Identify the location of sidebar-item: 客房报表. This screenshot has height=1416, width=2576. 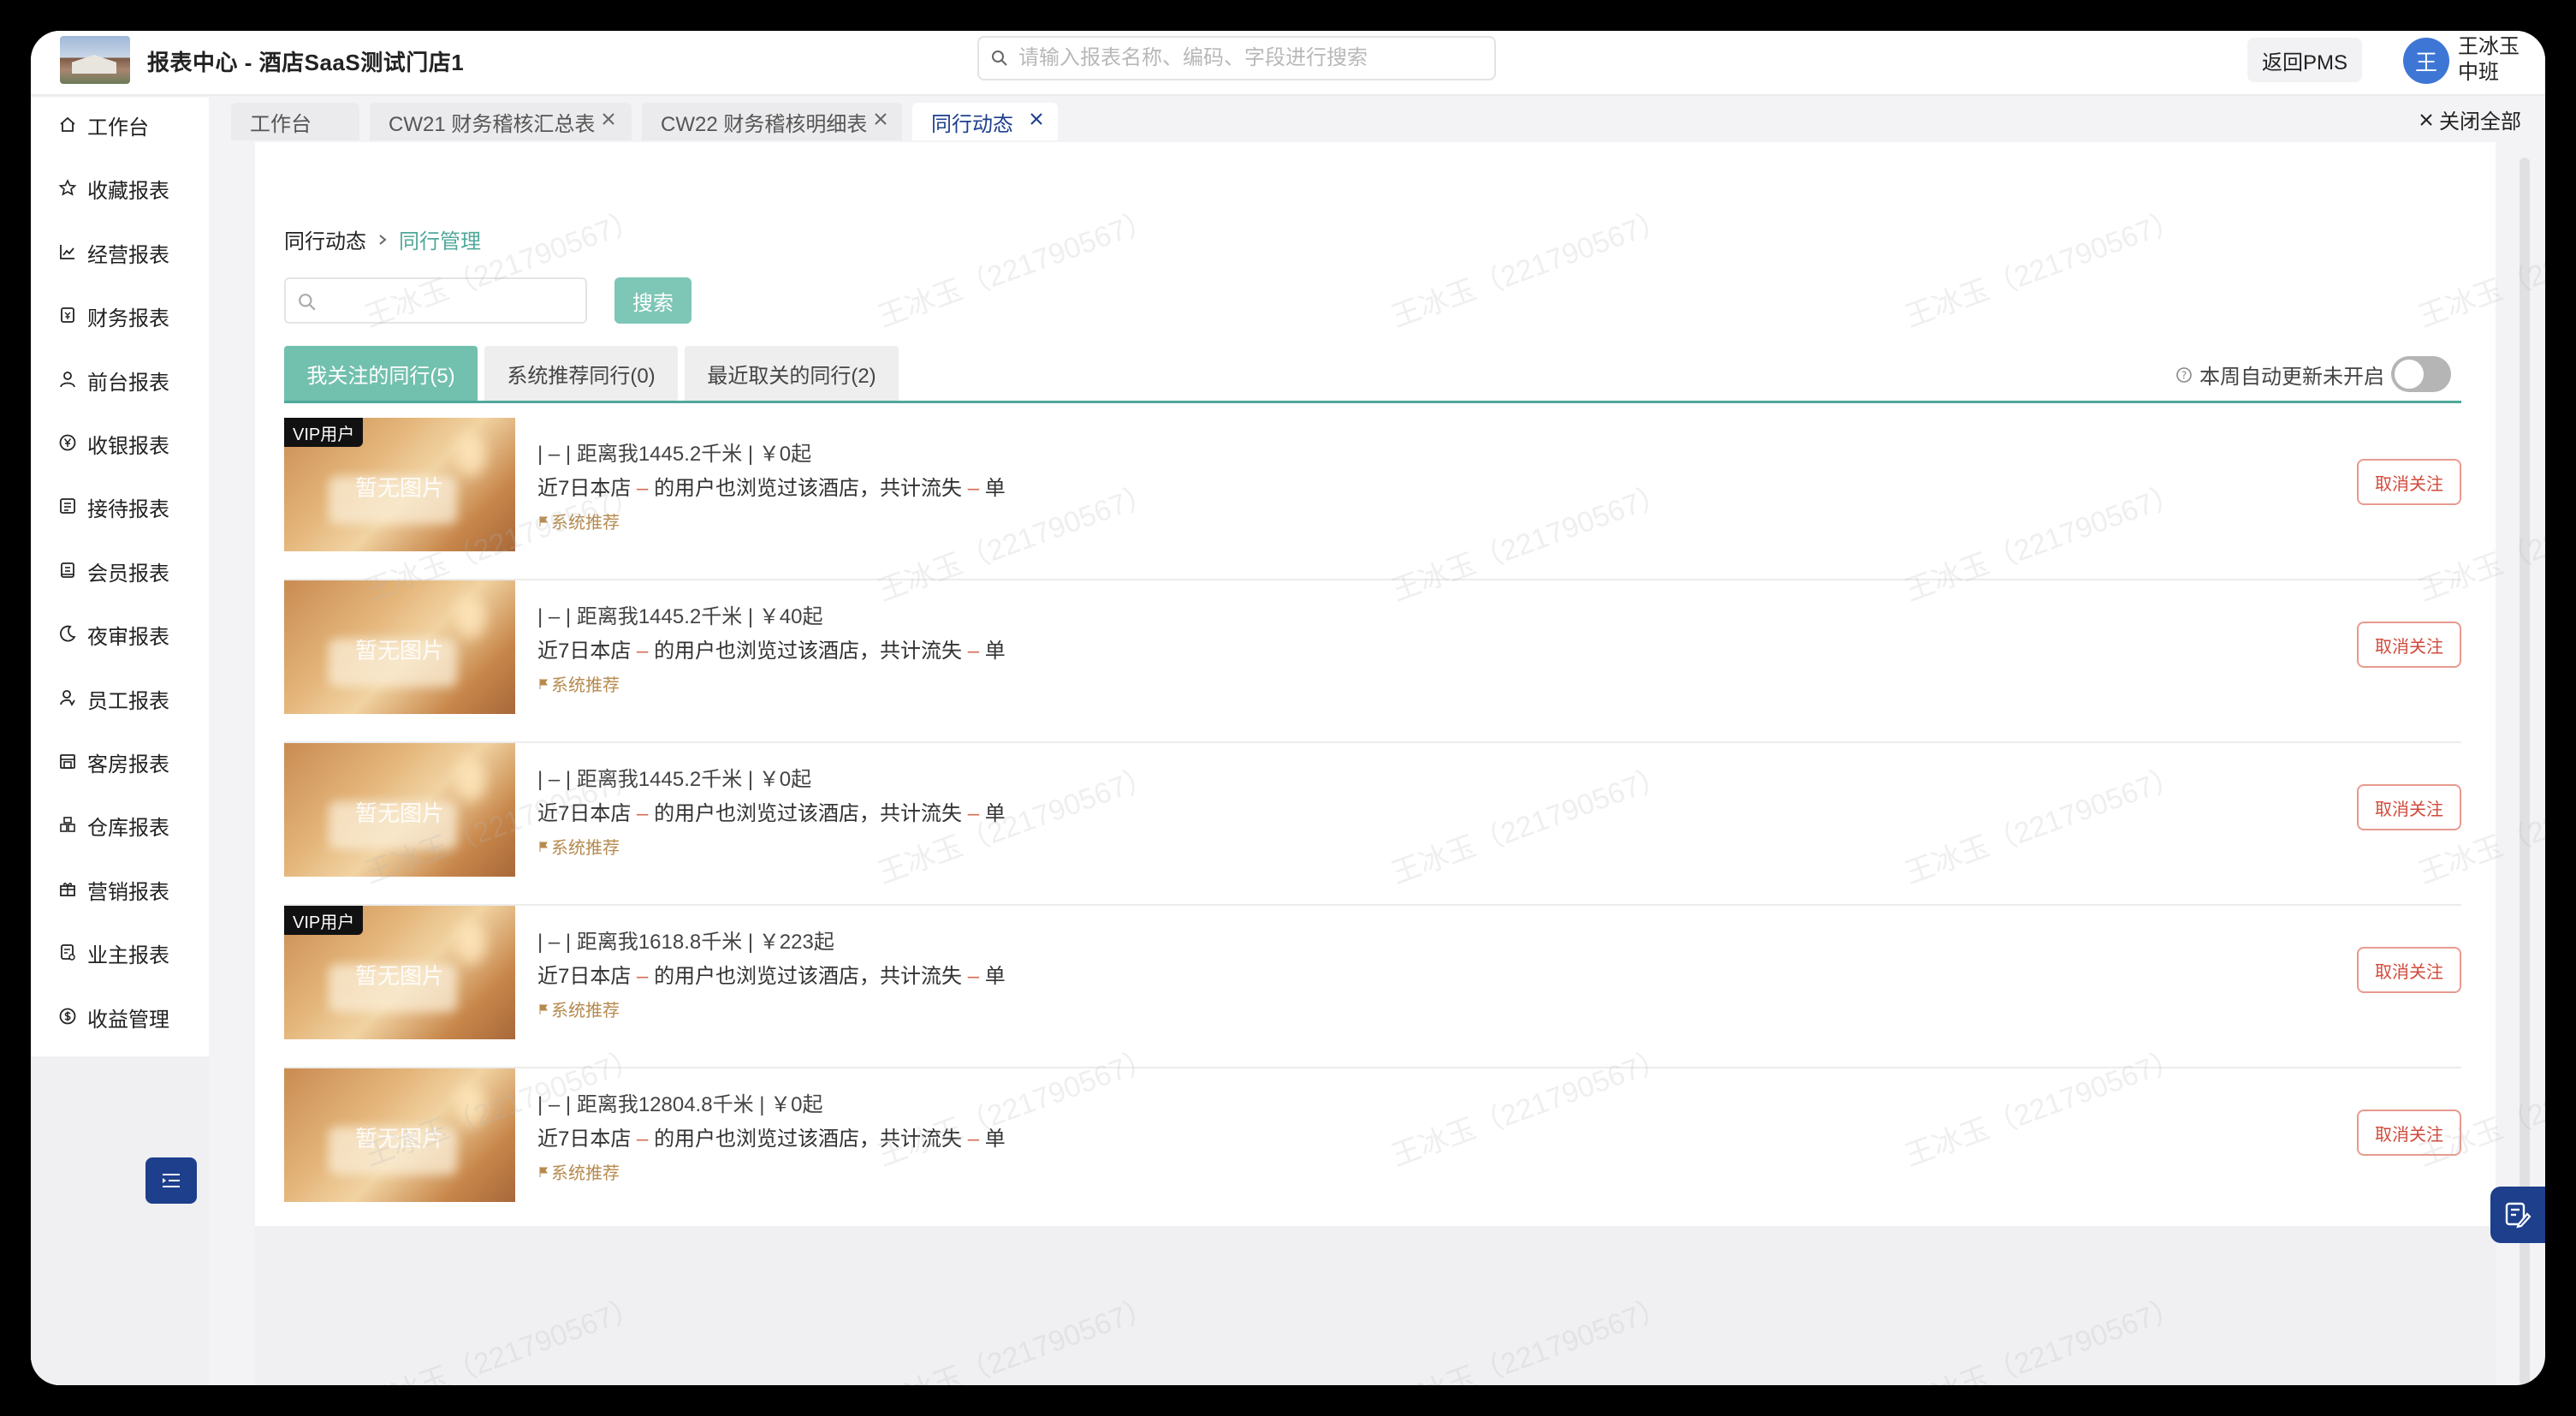
(120, 760).